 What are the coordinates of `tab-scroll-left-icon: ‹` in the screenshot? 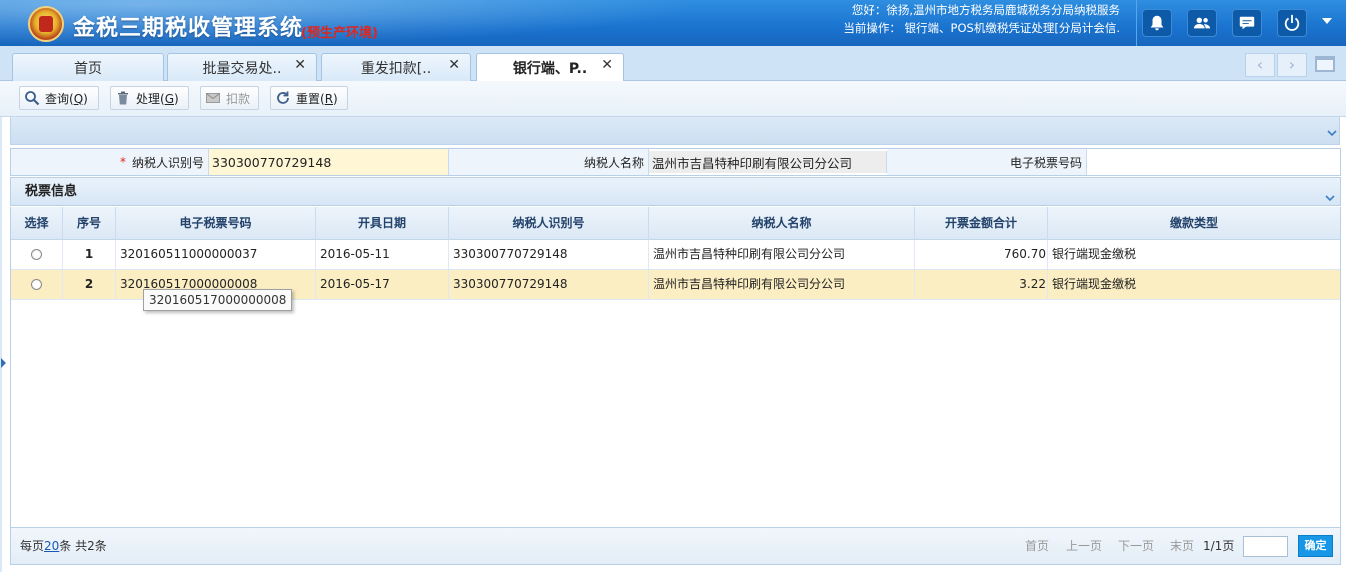 It's located at (1260, 65).